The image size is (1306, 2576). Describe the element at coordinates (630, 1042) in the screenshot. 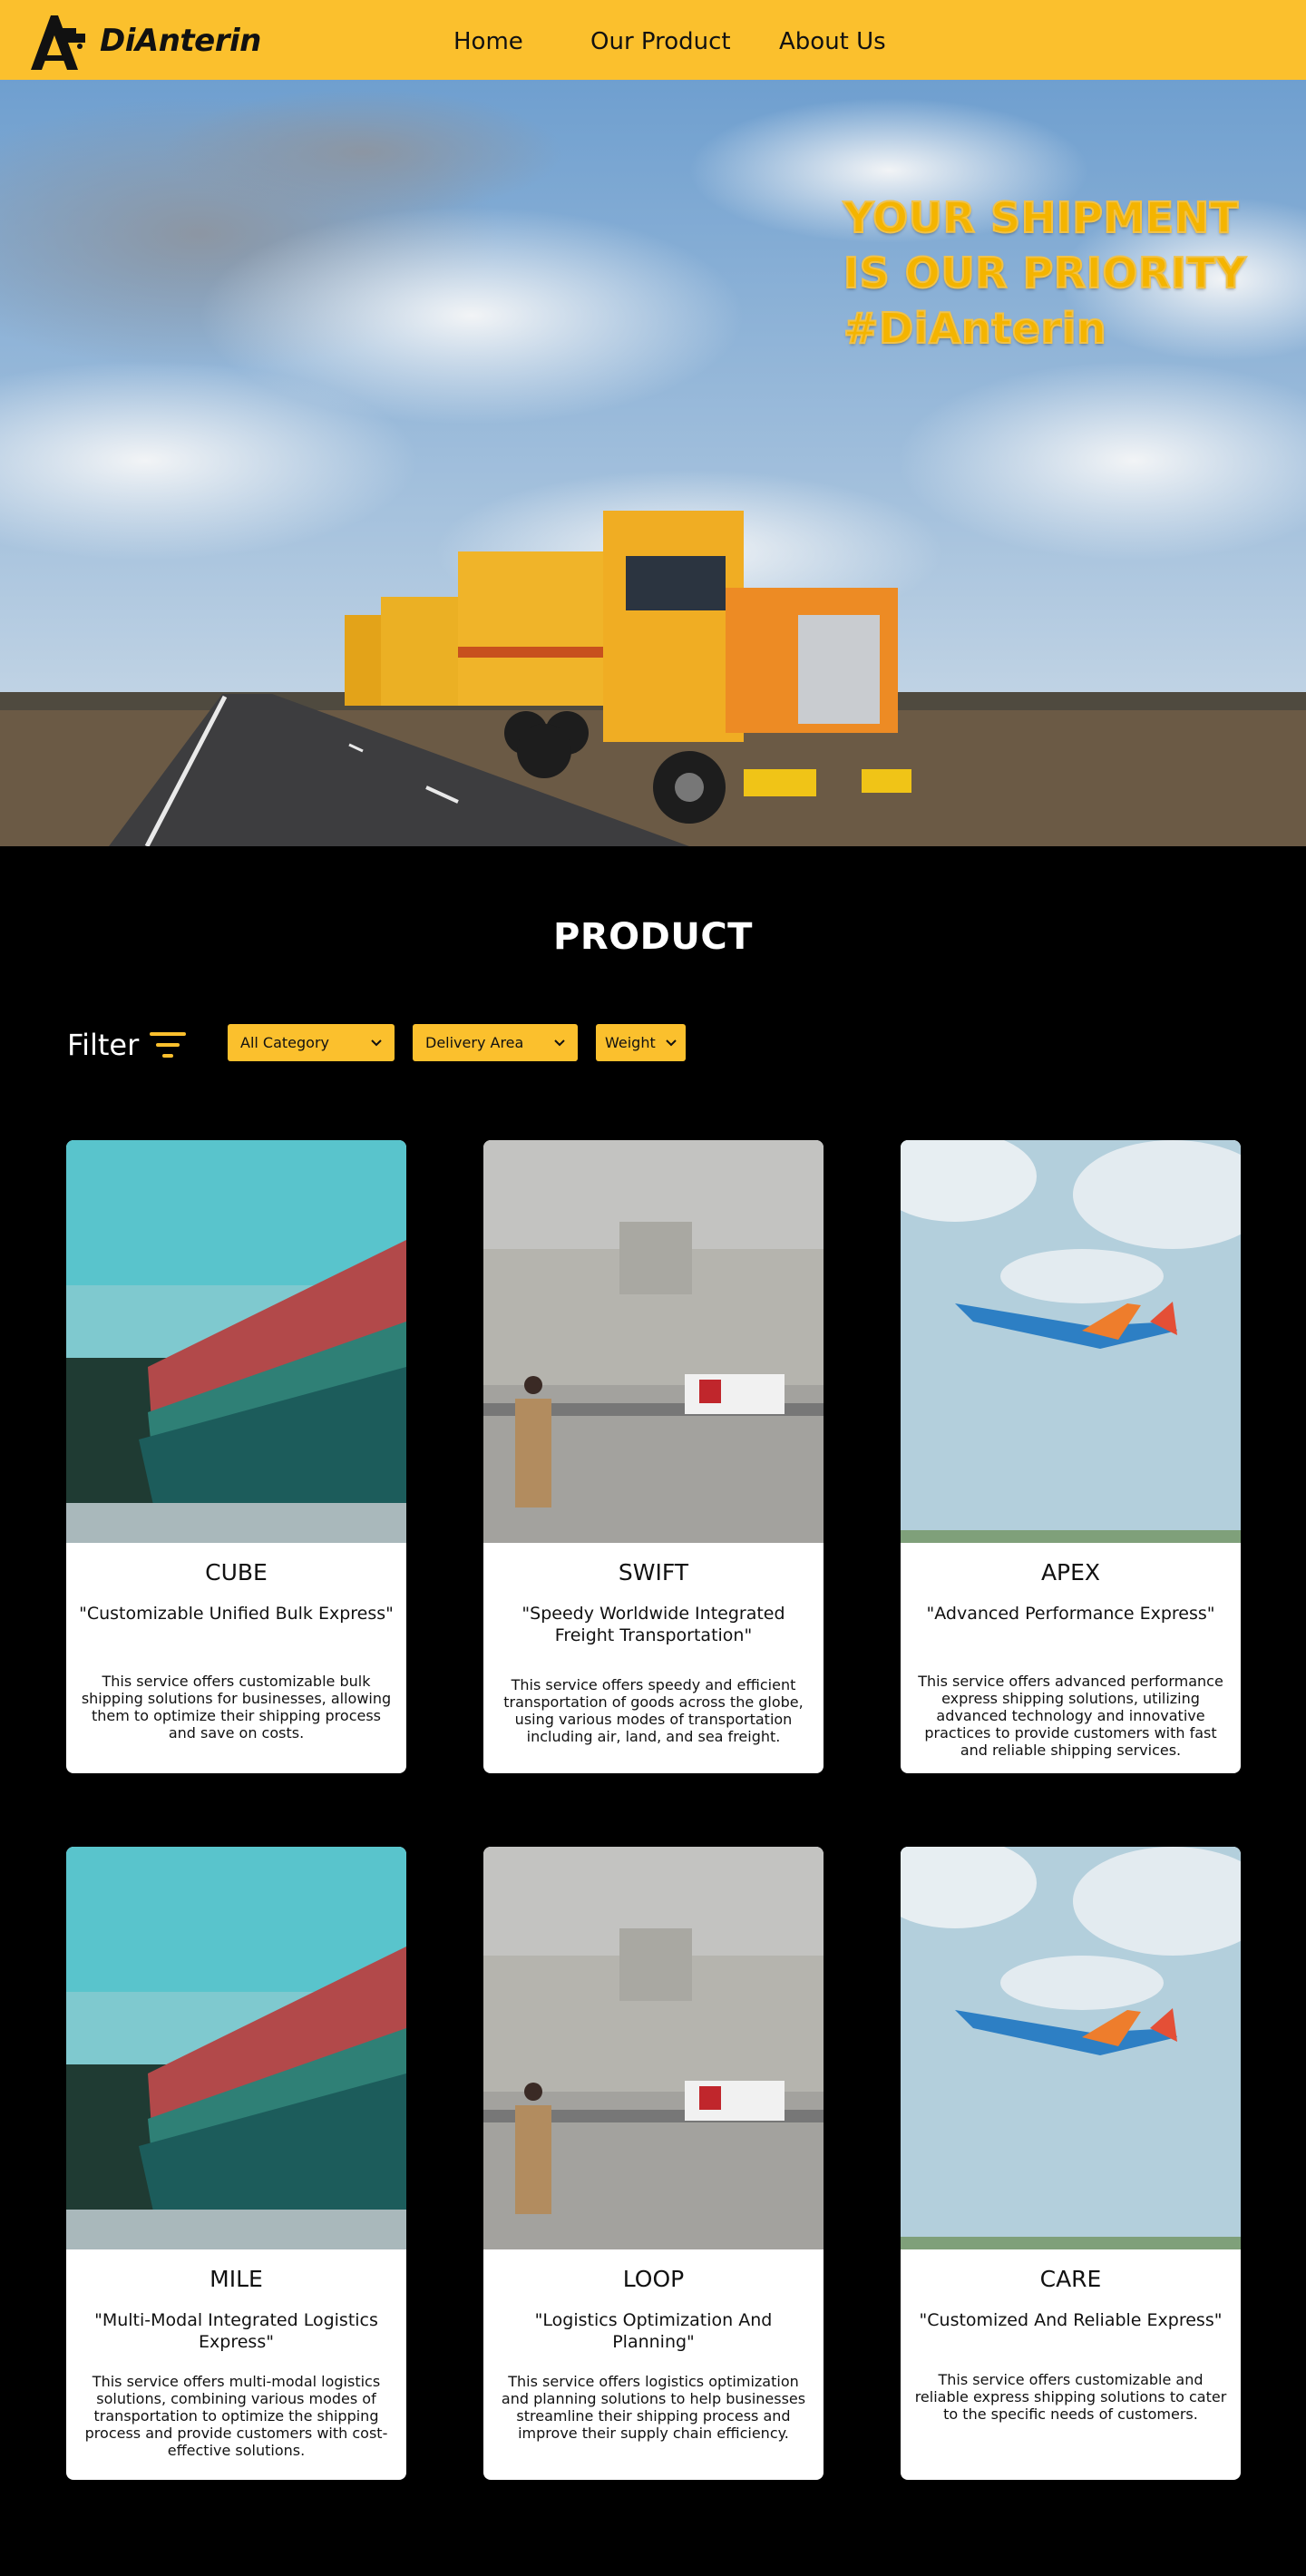

I see `weight-dropdown-label: Weight` at that location.